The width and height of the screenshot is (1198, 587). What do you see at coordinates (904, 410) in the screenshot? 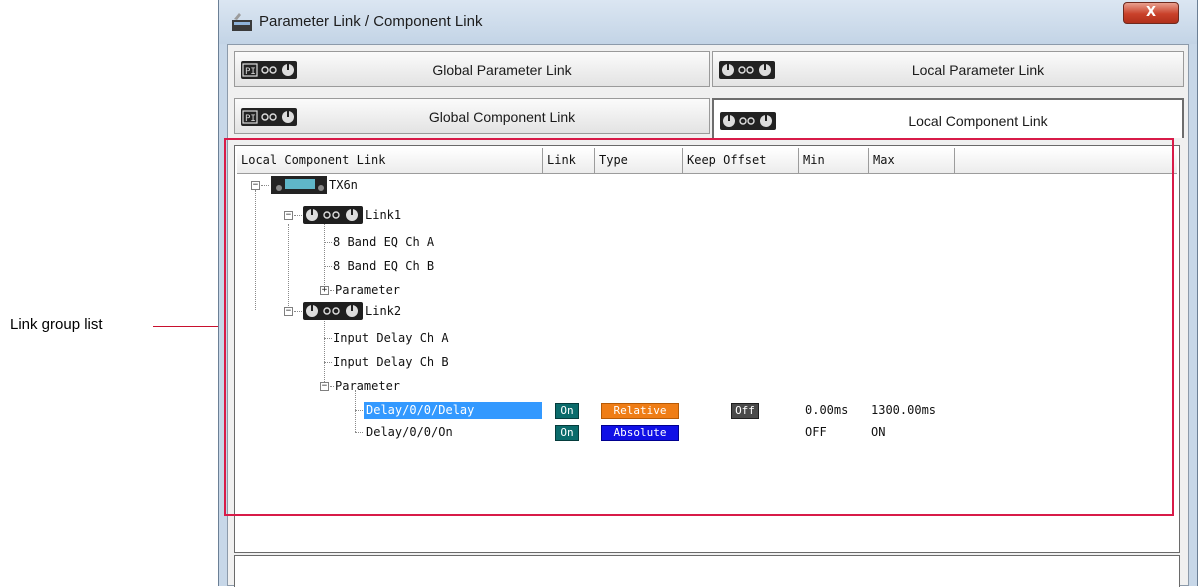
I see `max-value: 1300.00ms` at bounding box center [904, 410].